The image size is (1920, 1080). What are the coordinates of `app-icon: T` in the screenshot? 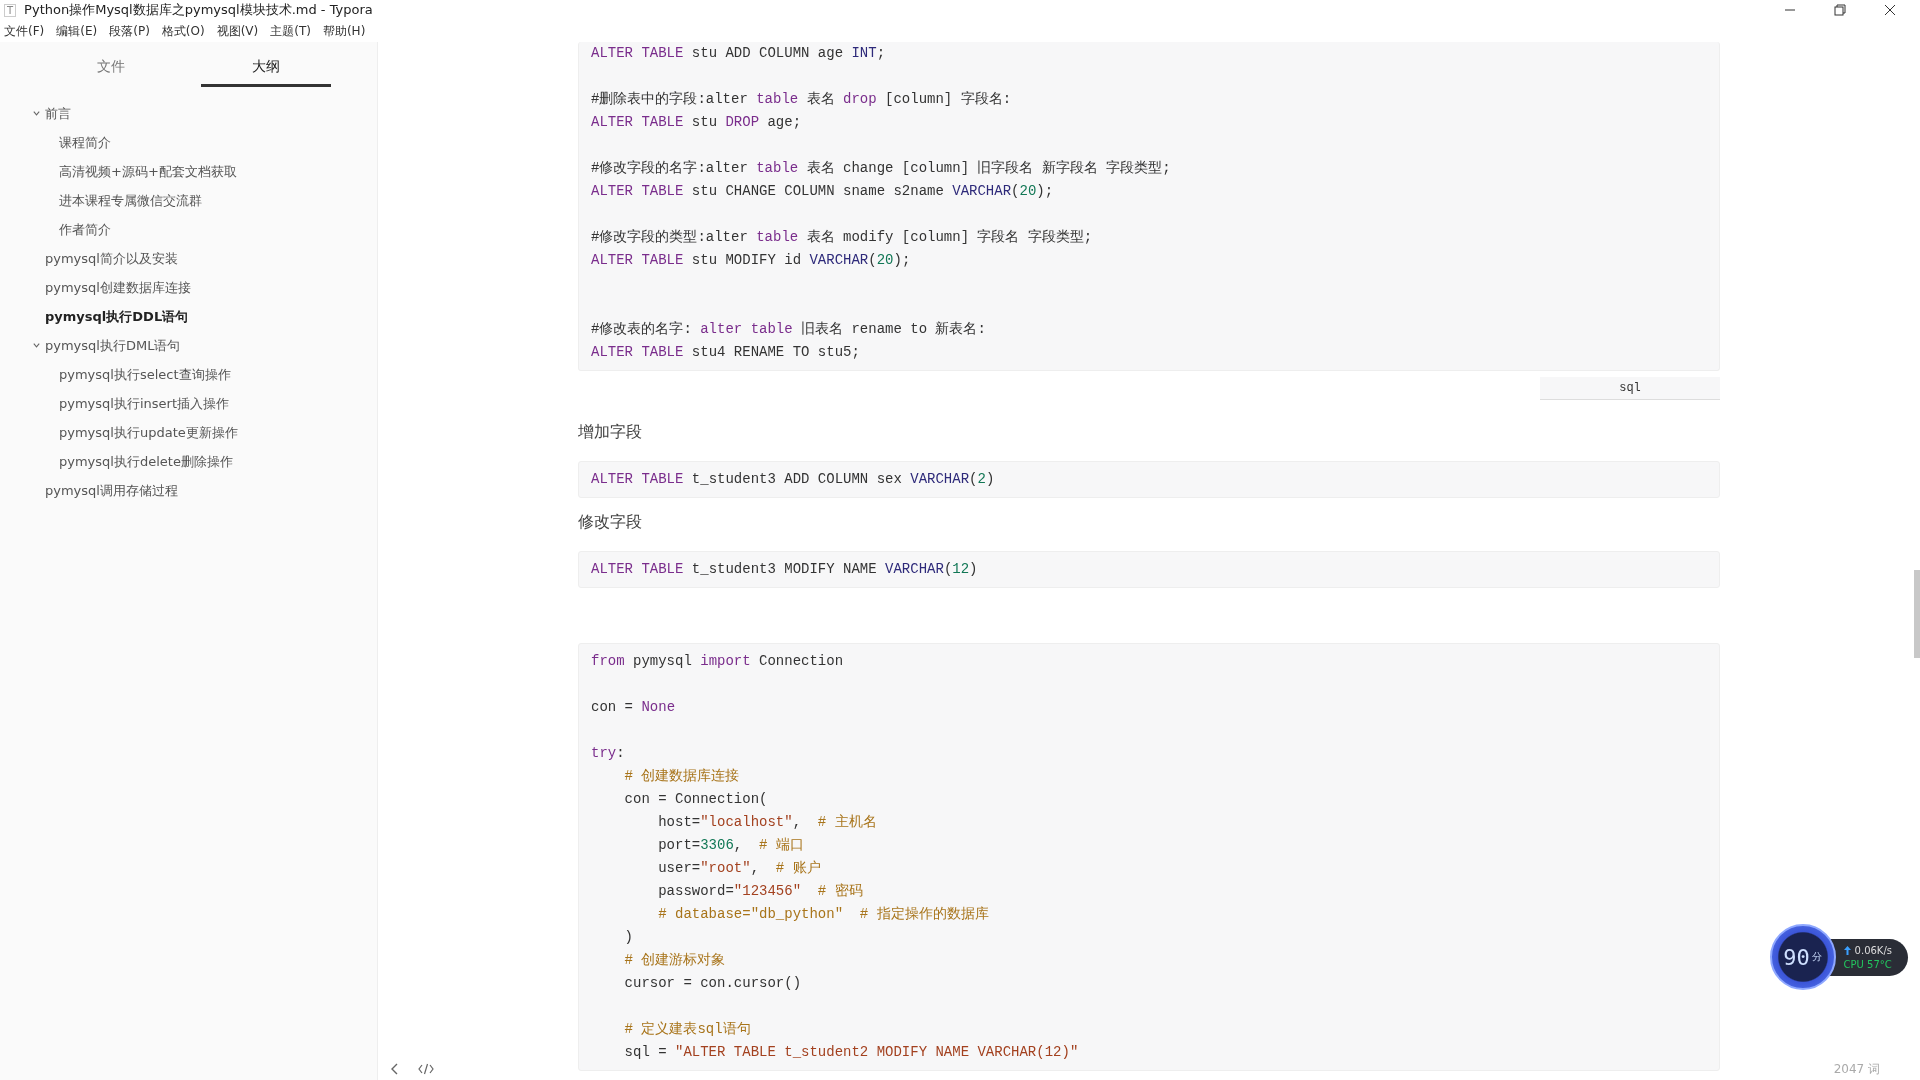 It's located at (10, 10).